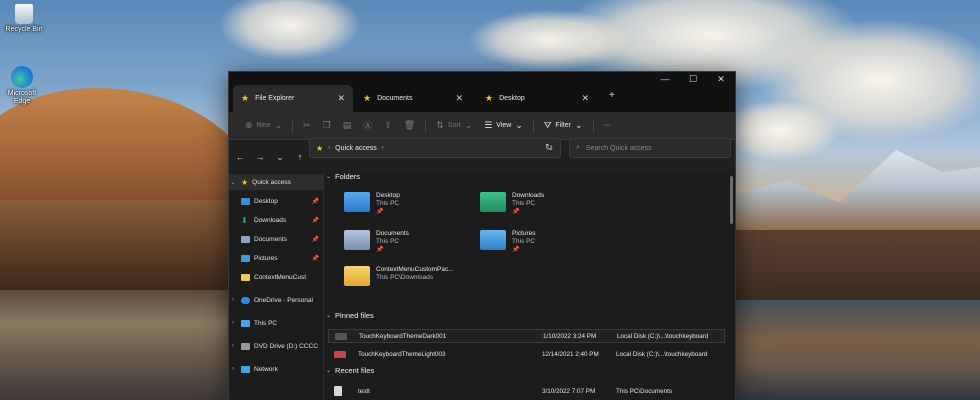 Image resolution: width=980 pixels, height=400 pixels. Describe the element at coordinates (276, 220) in the screenshot. I see `sidebar-item-downloads: ⬇ Downloads 📌` at that location.